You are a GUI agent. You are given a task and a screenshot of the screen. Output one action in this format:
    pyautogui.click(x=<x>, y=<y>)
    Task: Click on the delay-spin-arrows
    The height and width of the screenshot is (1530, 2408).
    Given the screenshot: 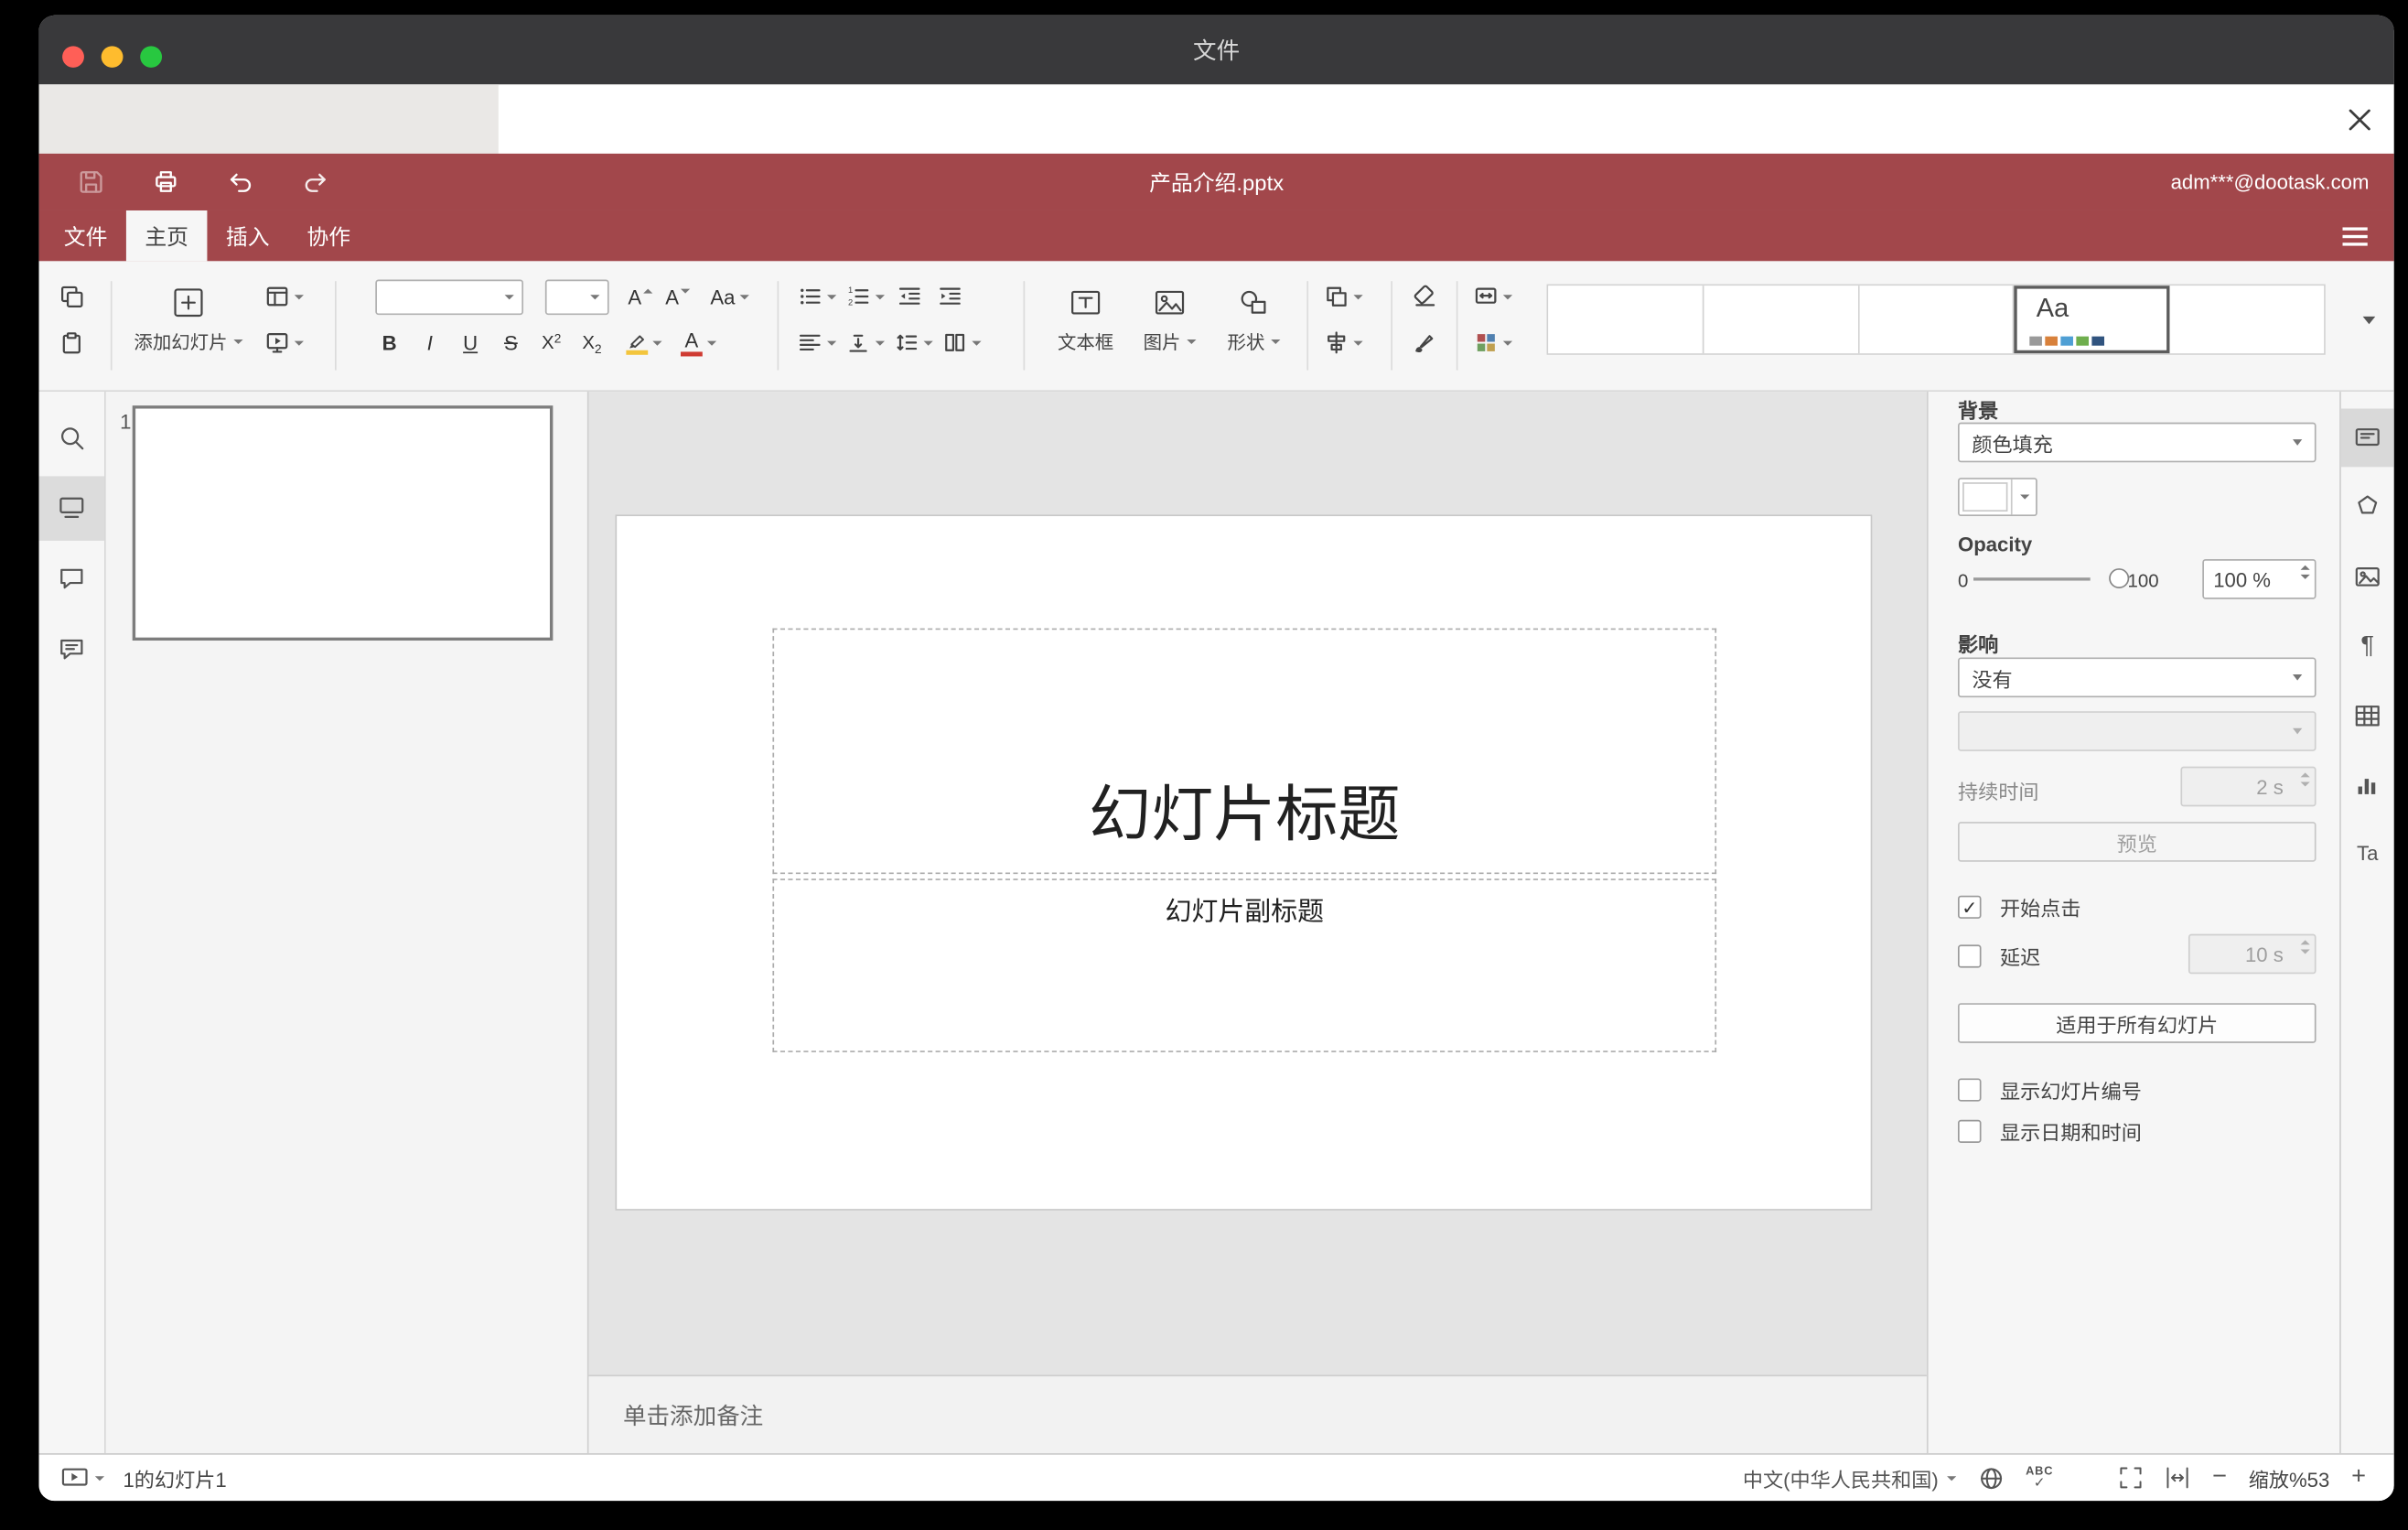 What is the action you would take?
    pyautogui.click(x=2305, y=947)
    